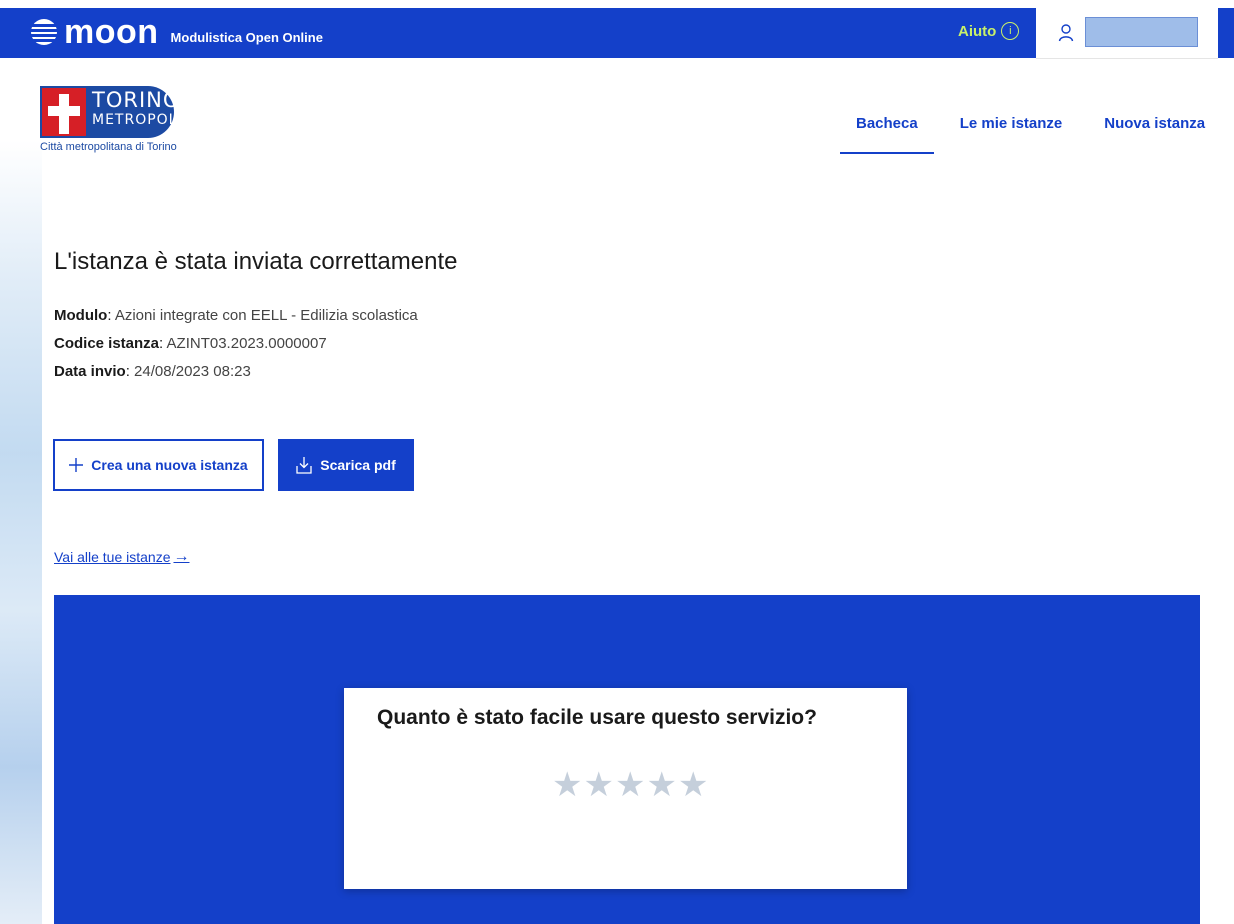 This screenshot has height=924, width=1234. Describe the element at coordinates (136, 100) in the screenshot. I see `logo-text-line1: TORINO` at that location.